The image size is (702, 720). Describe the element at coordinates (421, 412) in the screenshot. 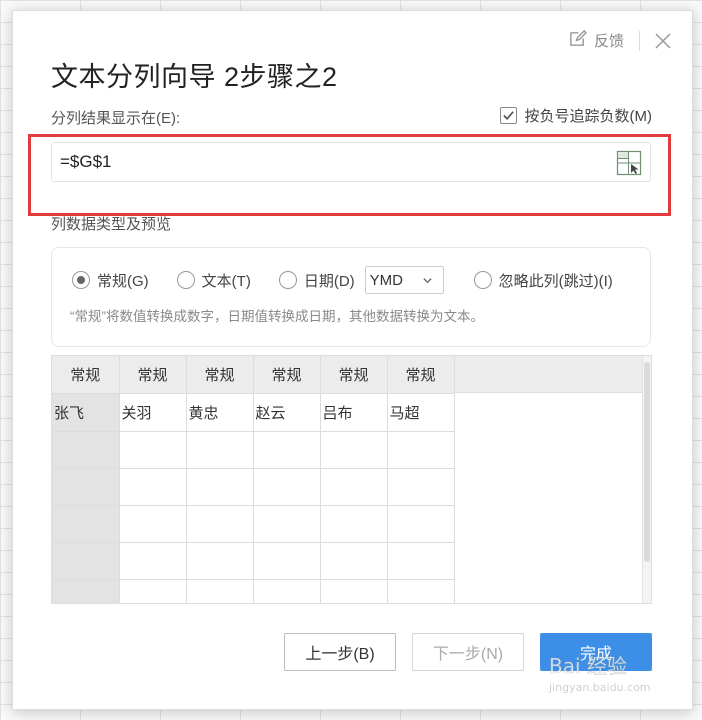

I see `preview-cell: 马超` at that location.